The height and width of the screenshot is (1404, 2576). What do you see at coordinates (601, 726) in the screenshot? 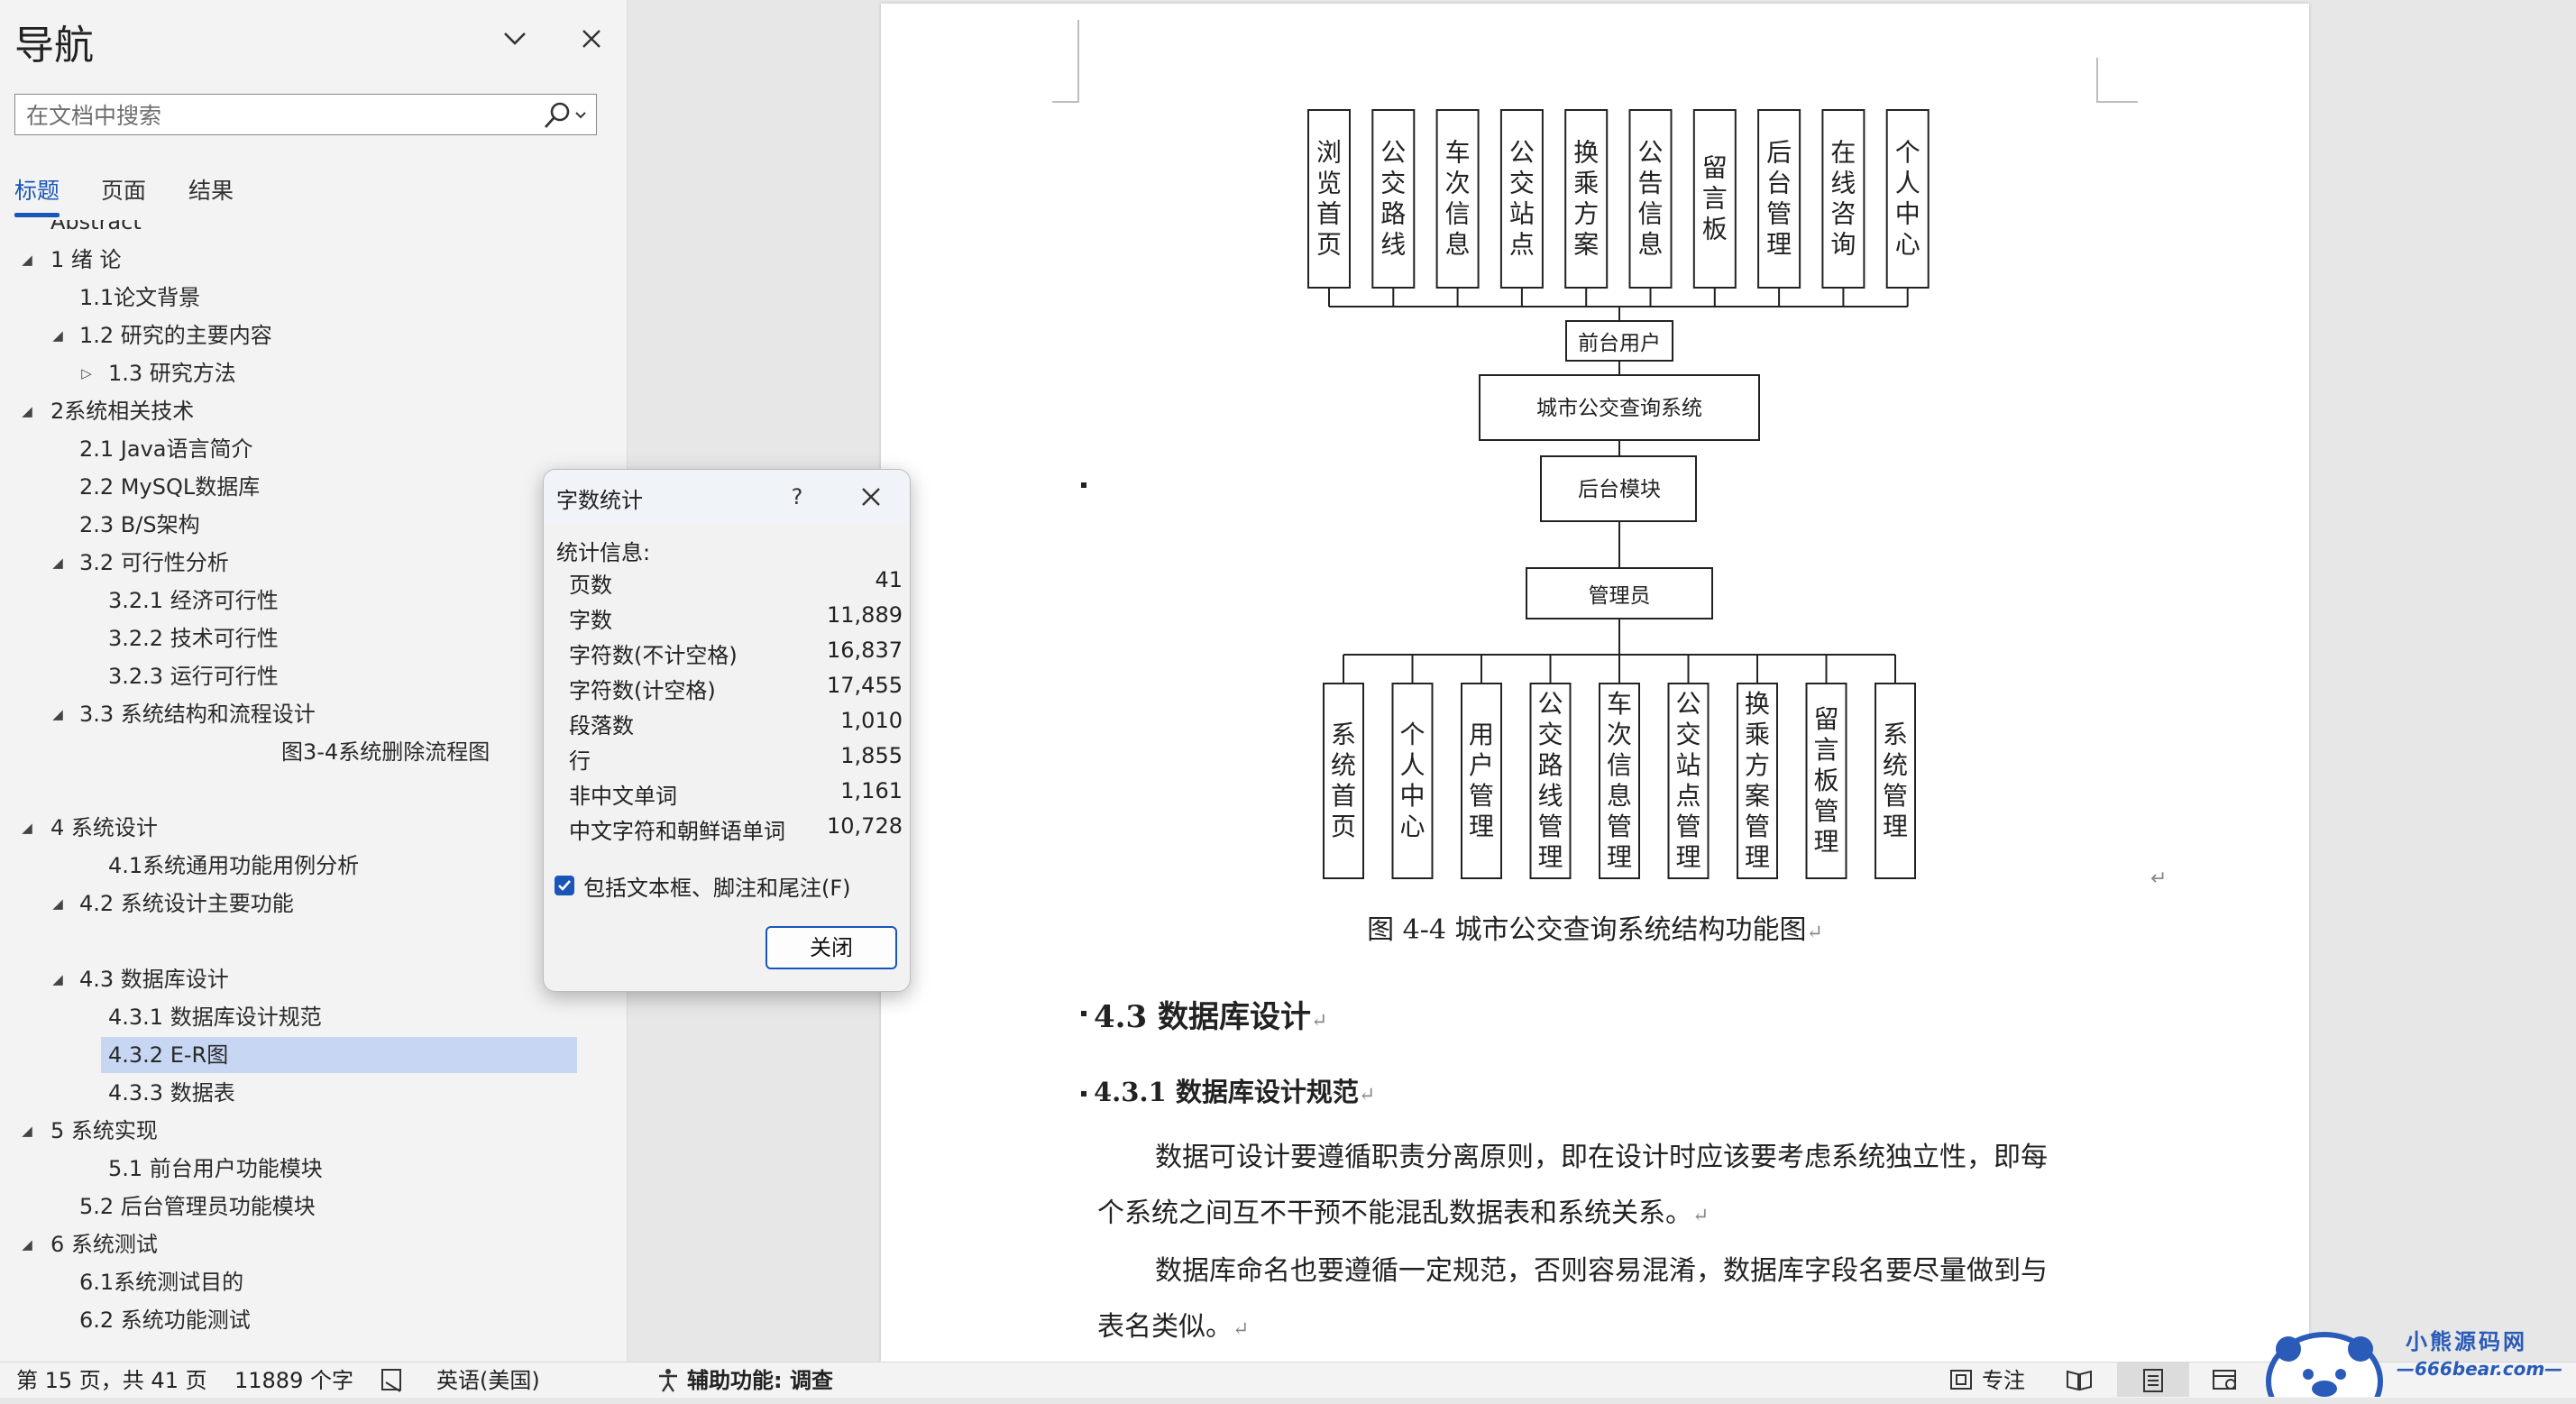
I see `stat-label: 段落数` at bounding box center [601, 726].